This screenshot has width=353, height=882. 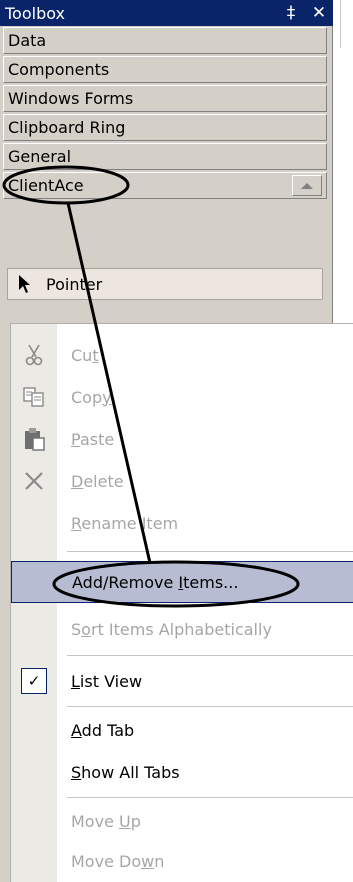 What do you see at coordinates (182, 523) in the screenshot?
I see `menu-item-rename-item: Rename Item` at bounding box center [182, 523].